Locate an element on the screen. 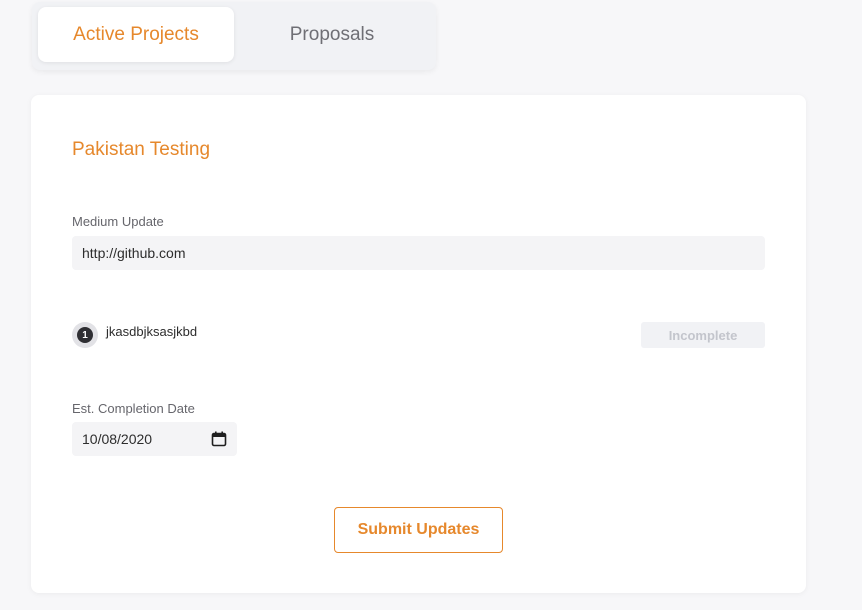 The height and width of the screenshot is (610, 862). calendar-icon is located at coordinates (219, 439).